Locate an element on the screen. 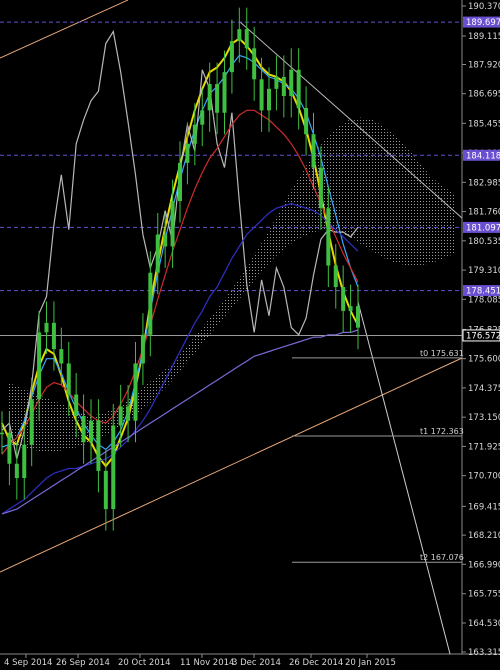 The height and width of the screenshot is (670, 500). price-tick-label: 168.210 is located at coordinates (484, 536).